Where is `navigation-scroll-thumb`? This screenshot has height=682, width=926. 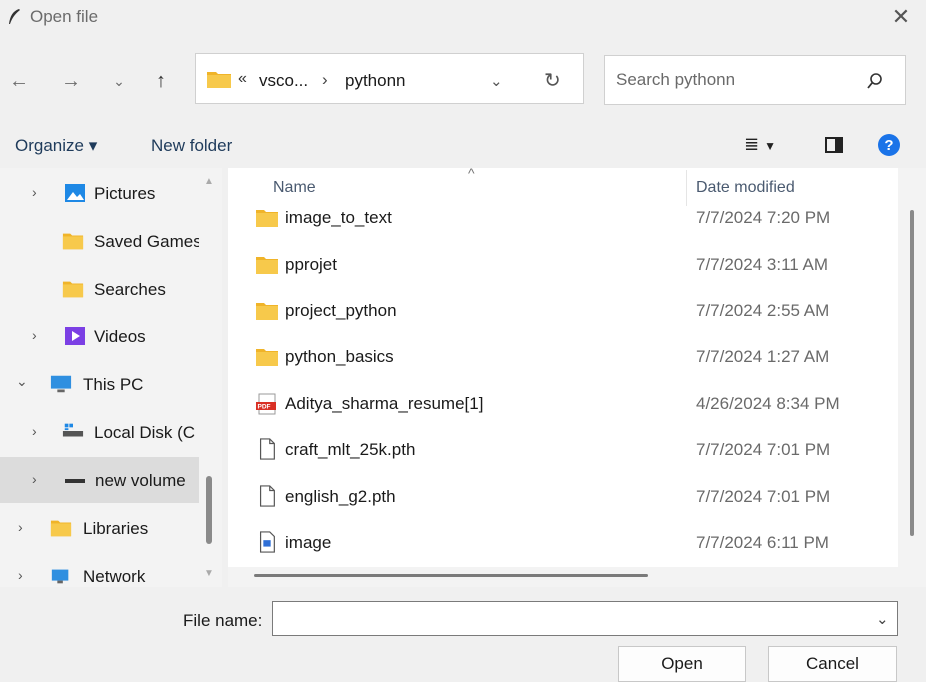 navigation-scroll-thumb is located at coordinates (209, 510).